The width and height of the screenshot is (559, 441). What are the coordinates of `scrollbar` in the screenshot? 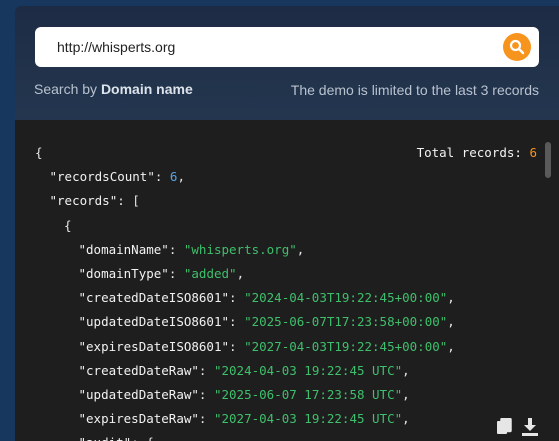 It's located at (548, 160).